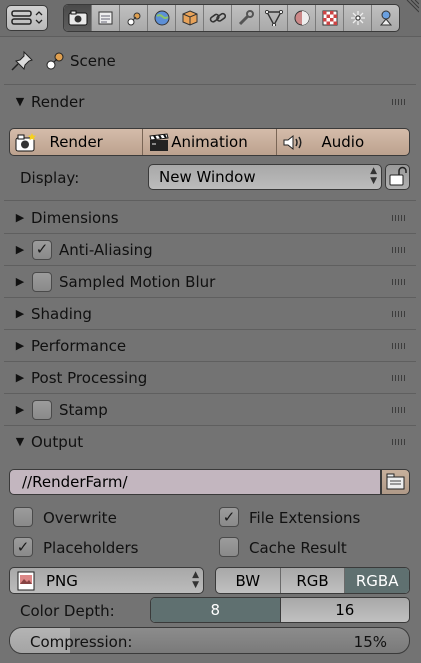 The height and width of the screenshot is (663, 421). I want to click on panel-header-stamp: ▶ Stamp, so click(210, 409).